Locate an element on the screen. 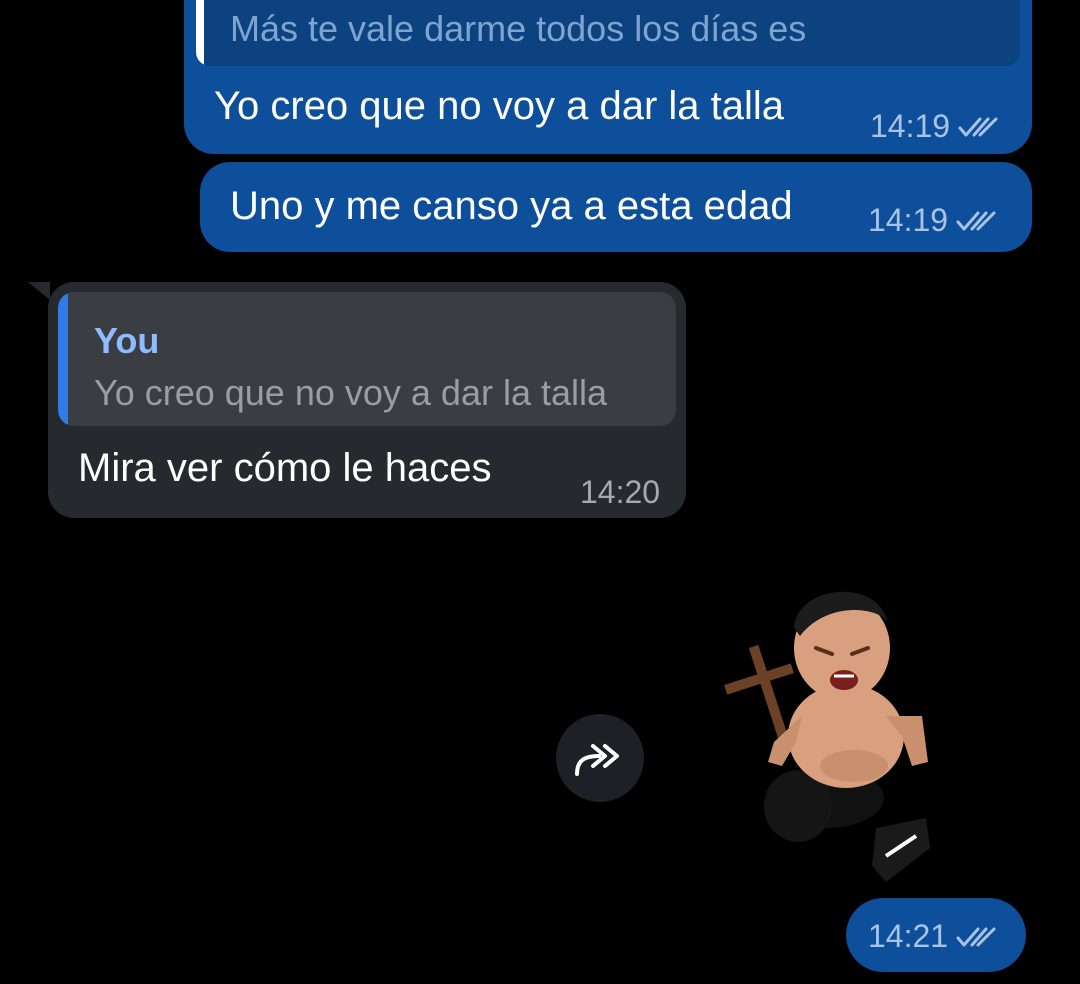  reply-quote: You Yo creo que no voy a dar la talla is located at coordinates (367, 359).